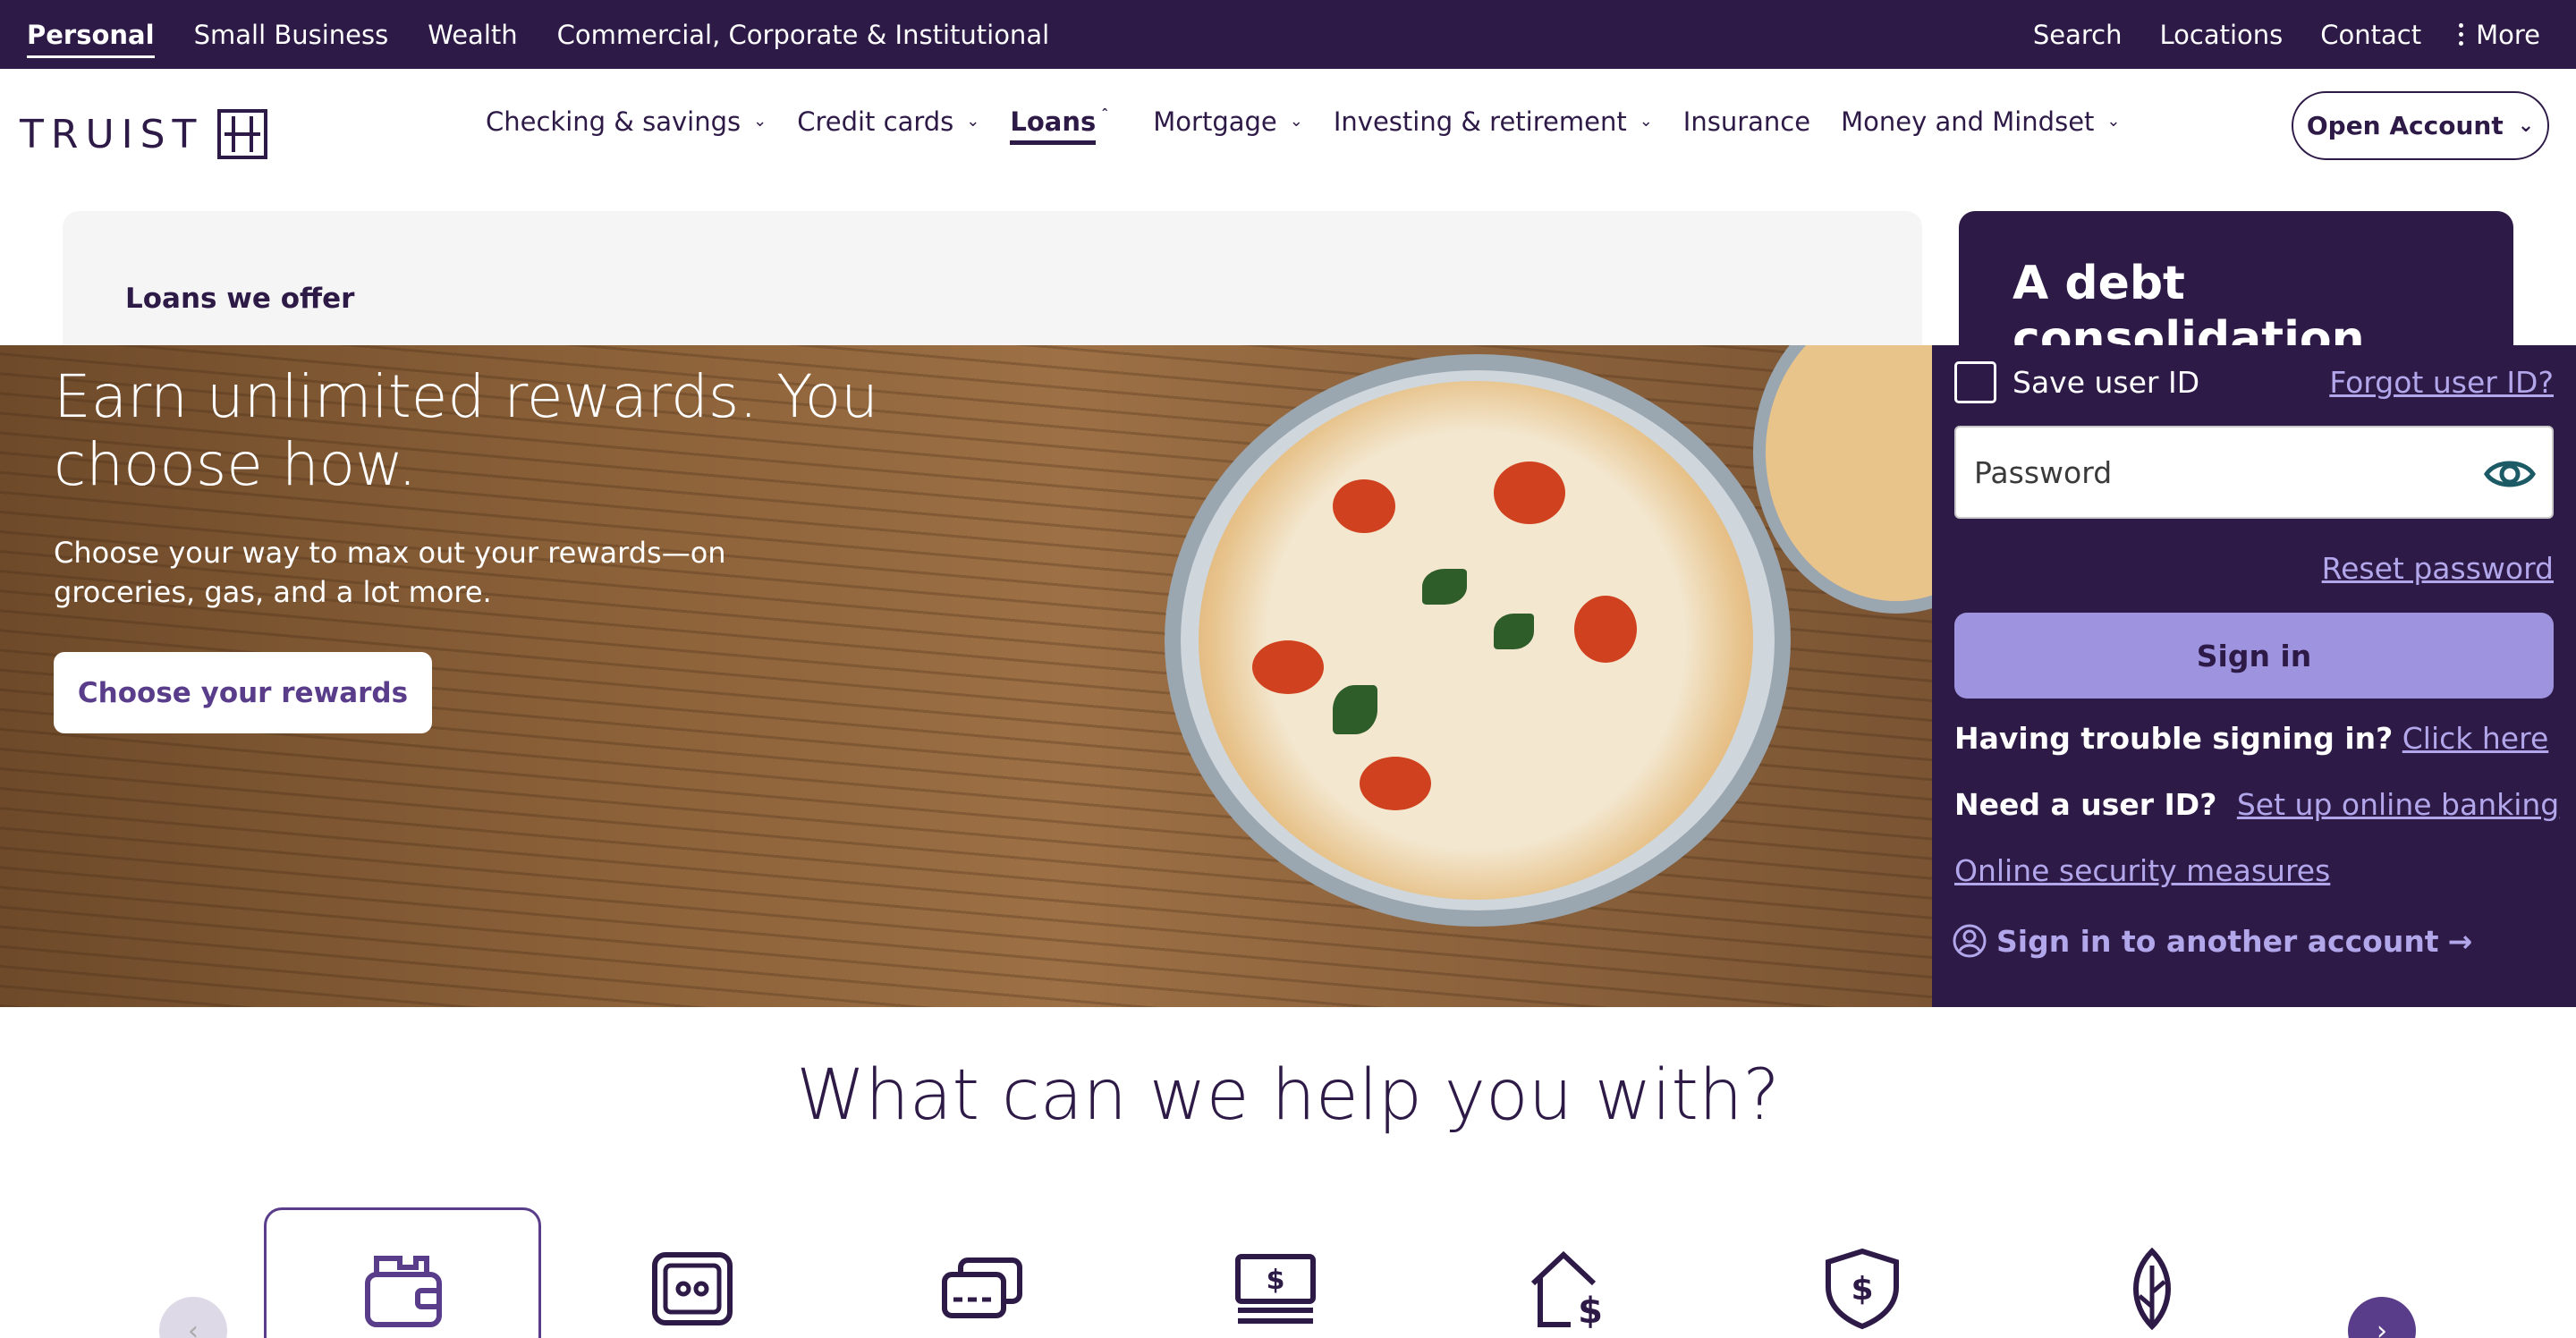 Image resolution: width=2576 pixels, height=1338 pixels. I want to click on loans-promo-card: A debt consolidation, so click(2236, 278).